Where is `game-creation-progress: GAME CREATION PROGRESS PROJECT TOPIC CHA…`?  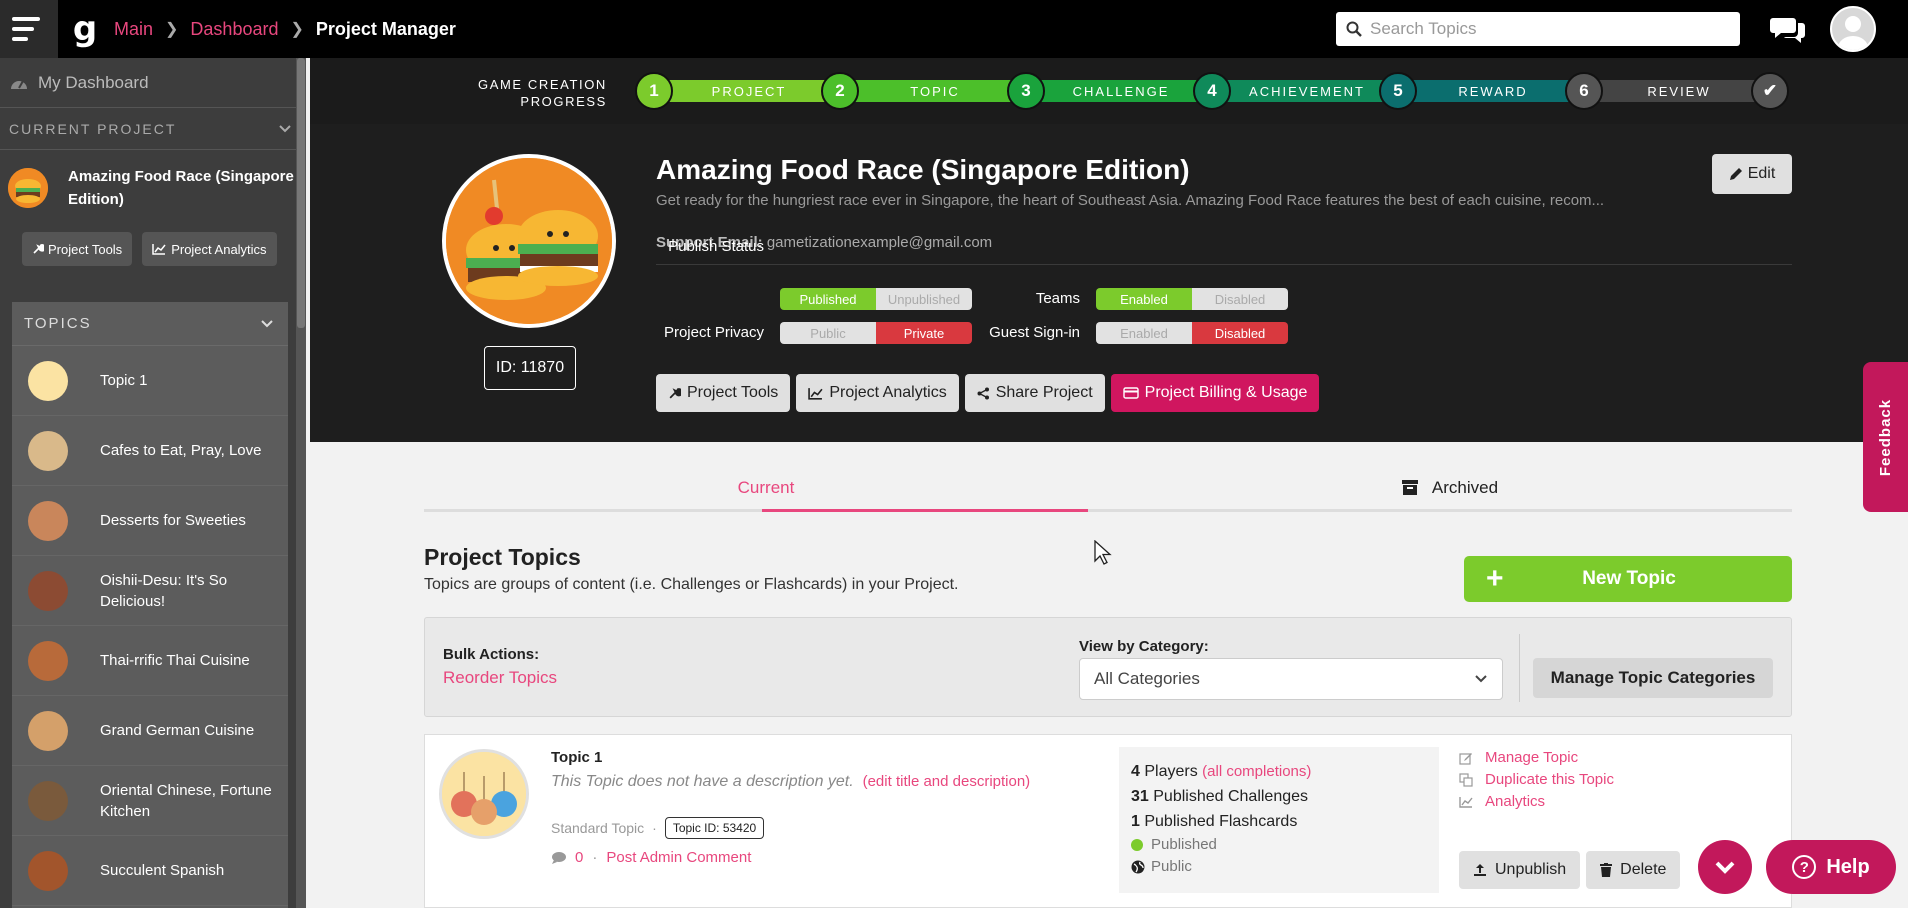
game-creation-progress: GAME CREATION PROGRESS PROJECT TOPIC CHA… is located at coordinates (1109, 91).